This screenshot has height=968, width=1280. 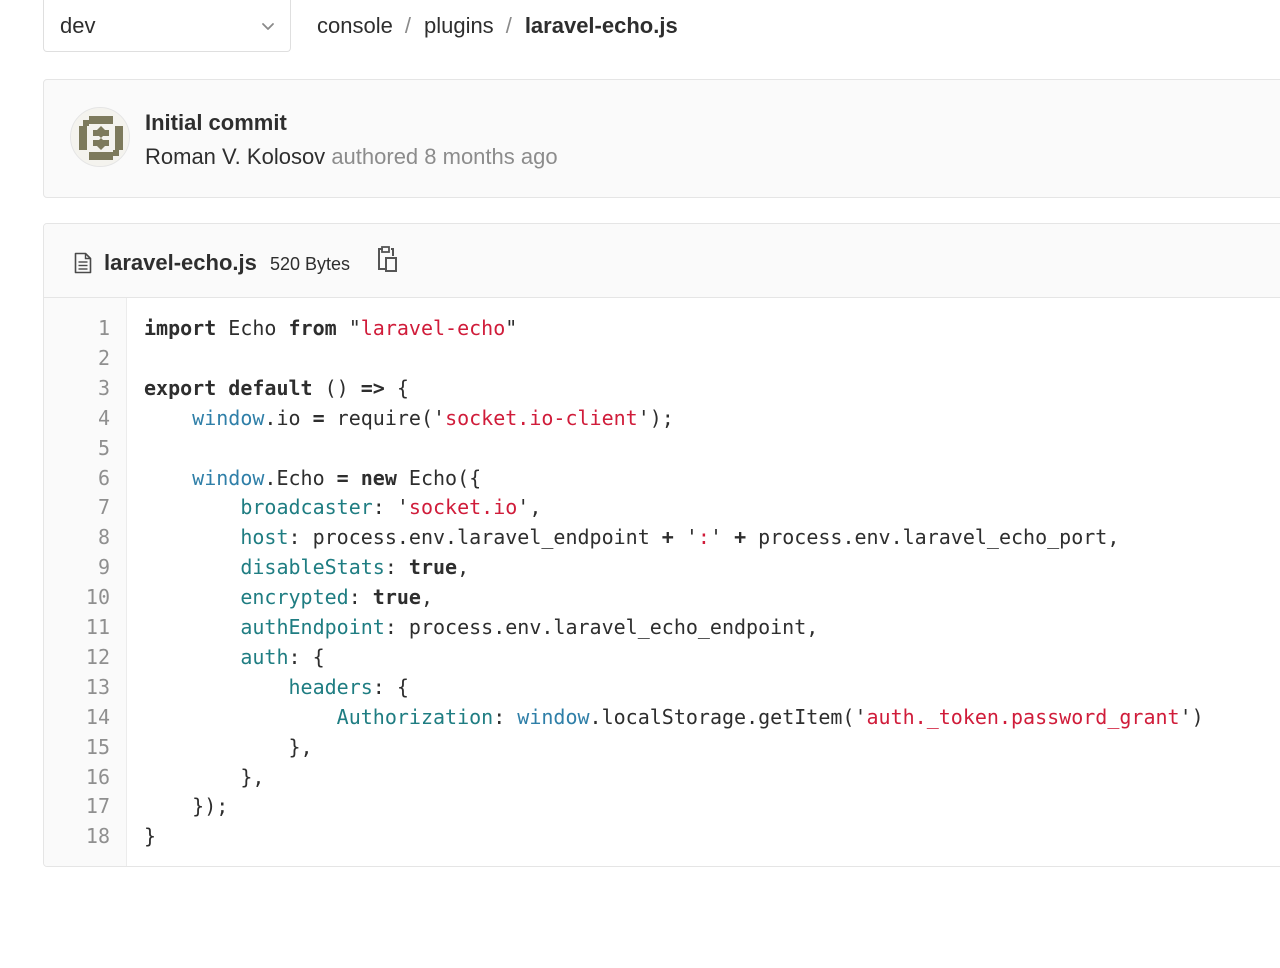 I want to click on line-number: 17, so click(x=77, y=806).